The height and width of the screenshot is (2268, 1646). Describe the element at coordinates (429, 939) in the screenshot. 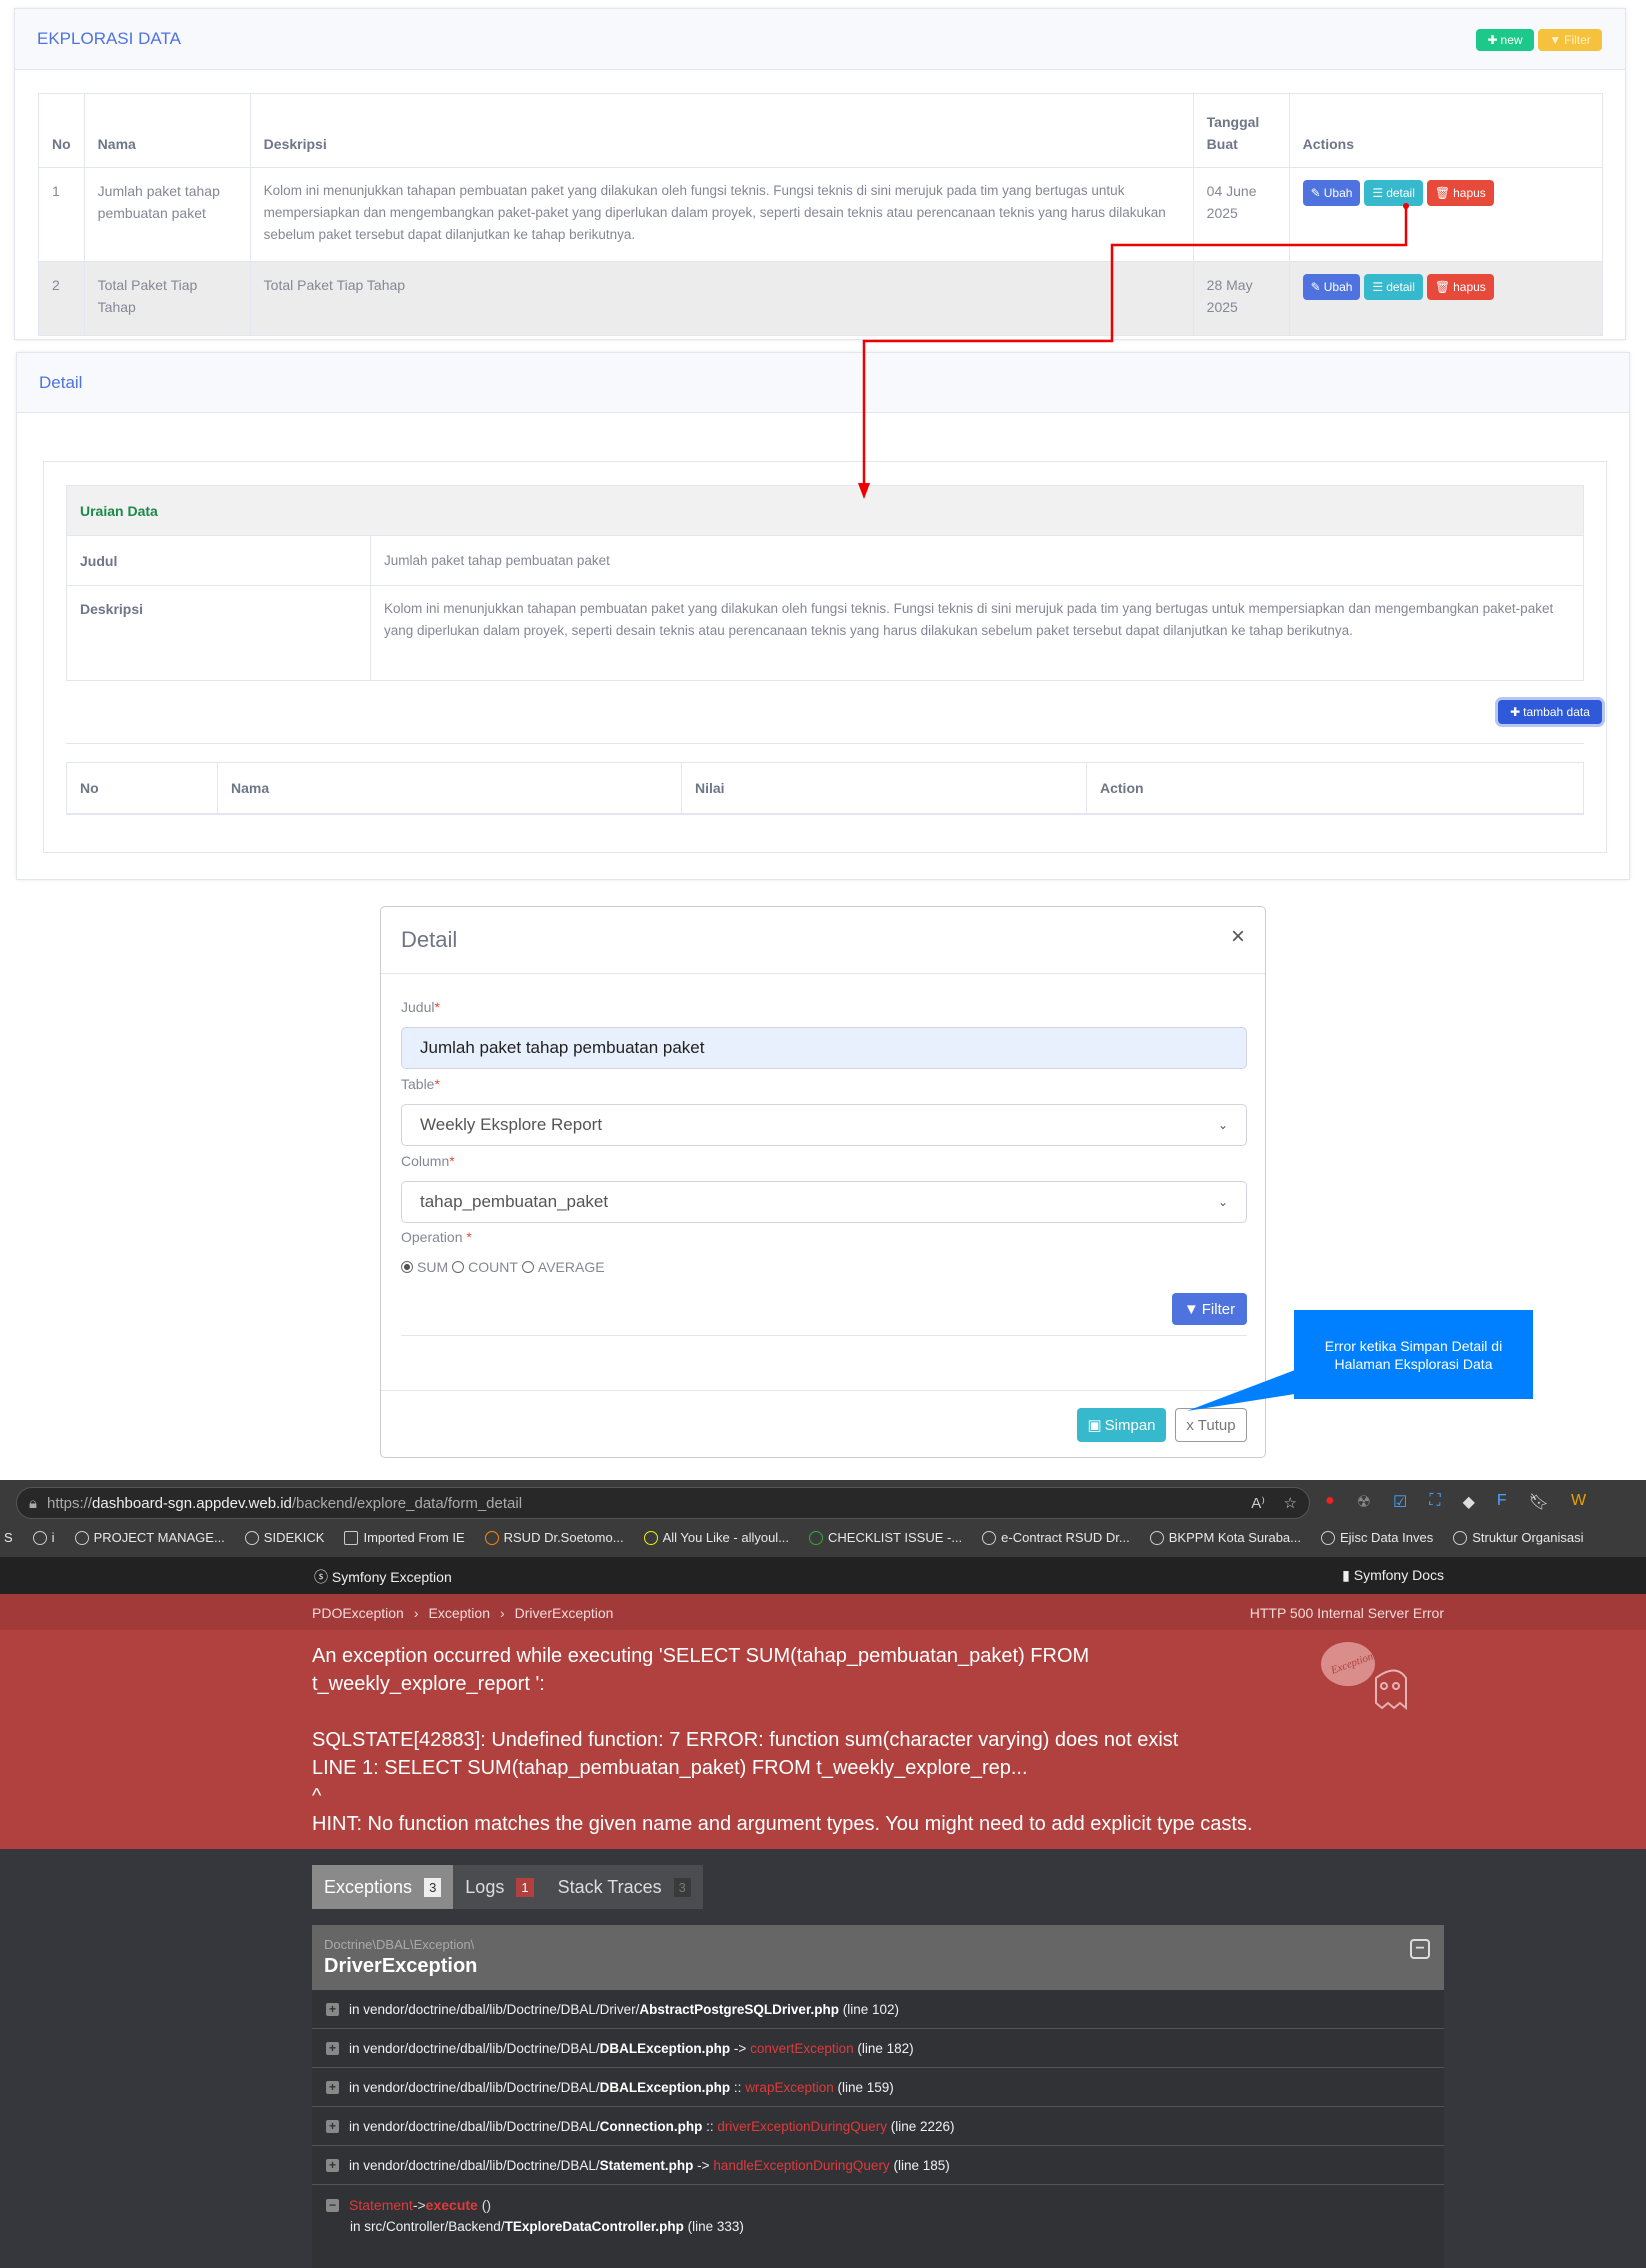

I see `modal-title: Detail` at that location.